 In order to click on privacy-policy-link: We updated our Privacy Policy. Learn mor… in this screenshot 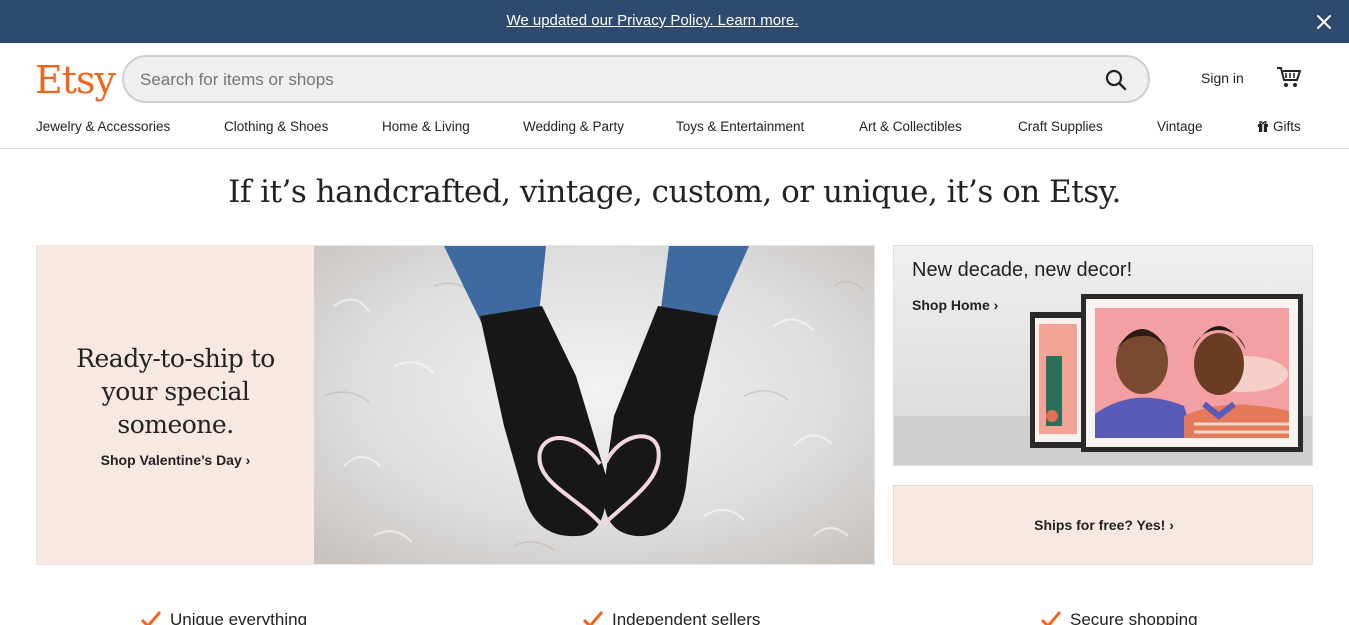, I will do `click(652, 20)`.